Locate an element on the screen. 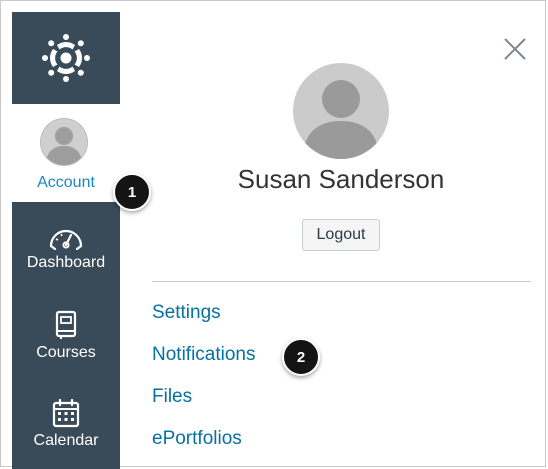 This screenshot has height=469, width=548. sidebar-item-label: Account is located at coordinates (66, 182).